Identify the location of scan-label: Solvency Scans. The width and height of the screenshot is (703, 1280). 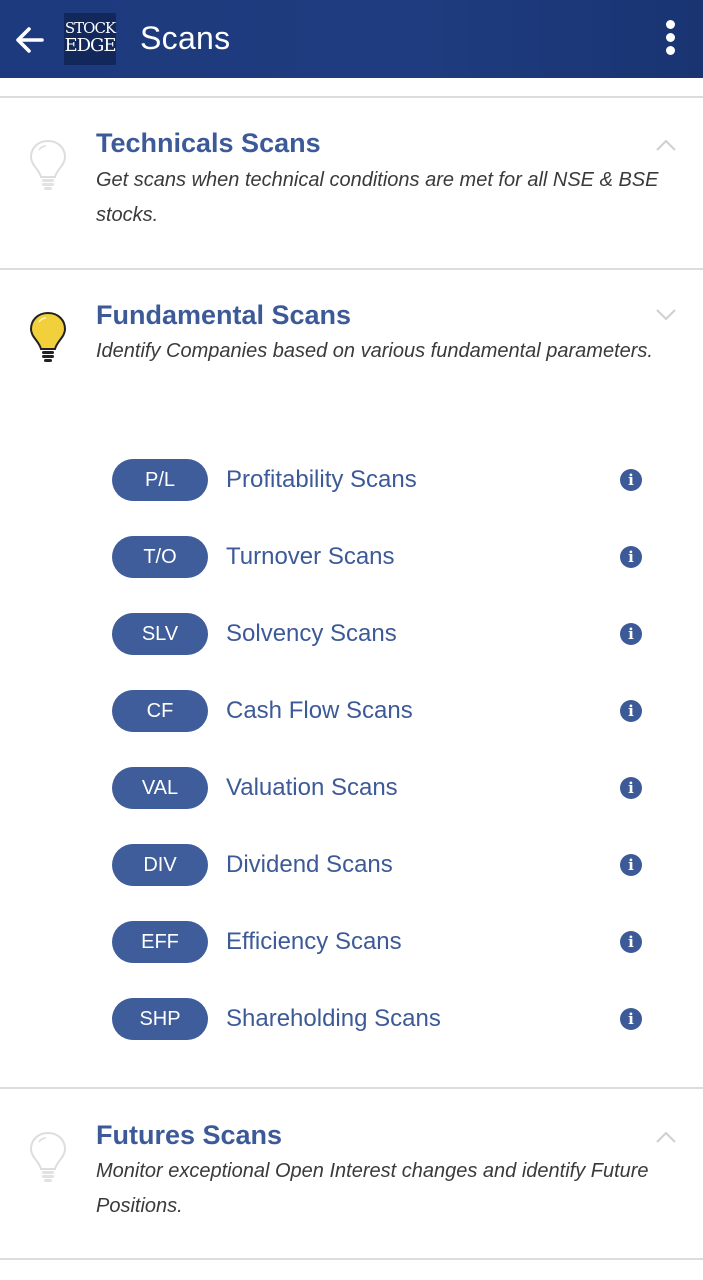
(311, 633).